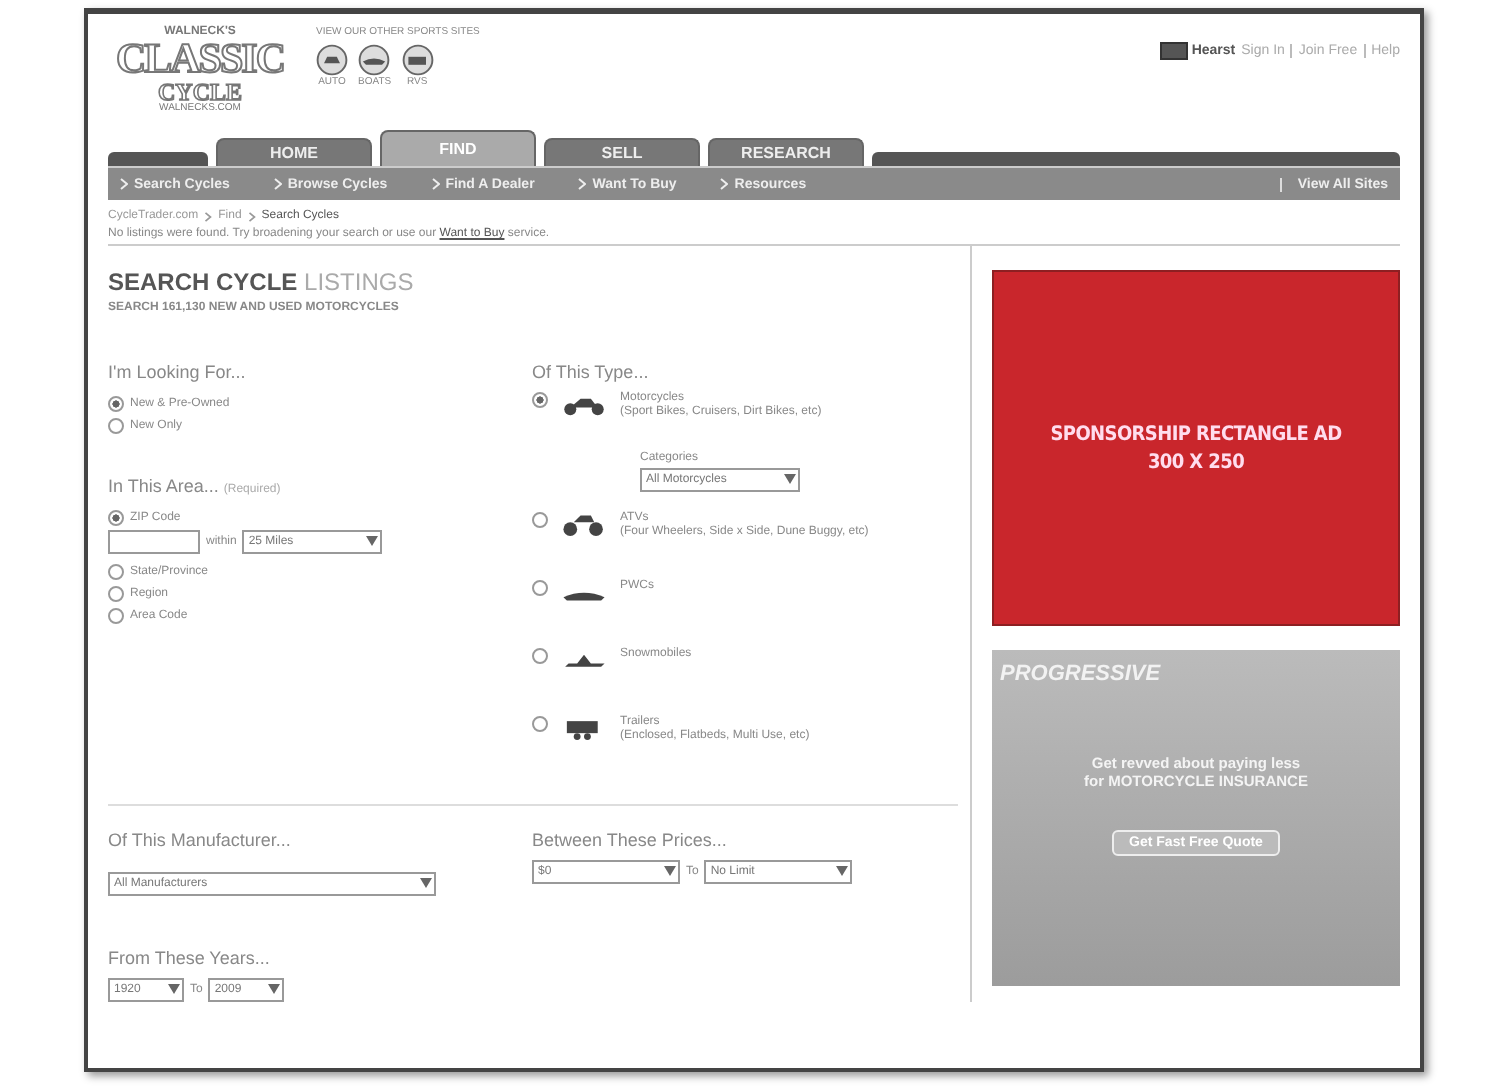 The image size is (1504, 1088). Describe the element at coordinates (1196, 462) in the screenshot. I see `ad-size-text: 300 X 250` at that location.